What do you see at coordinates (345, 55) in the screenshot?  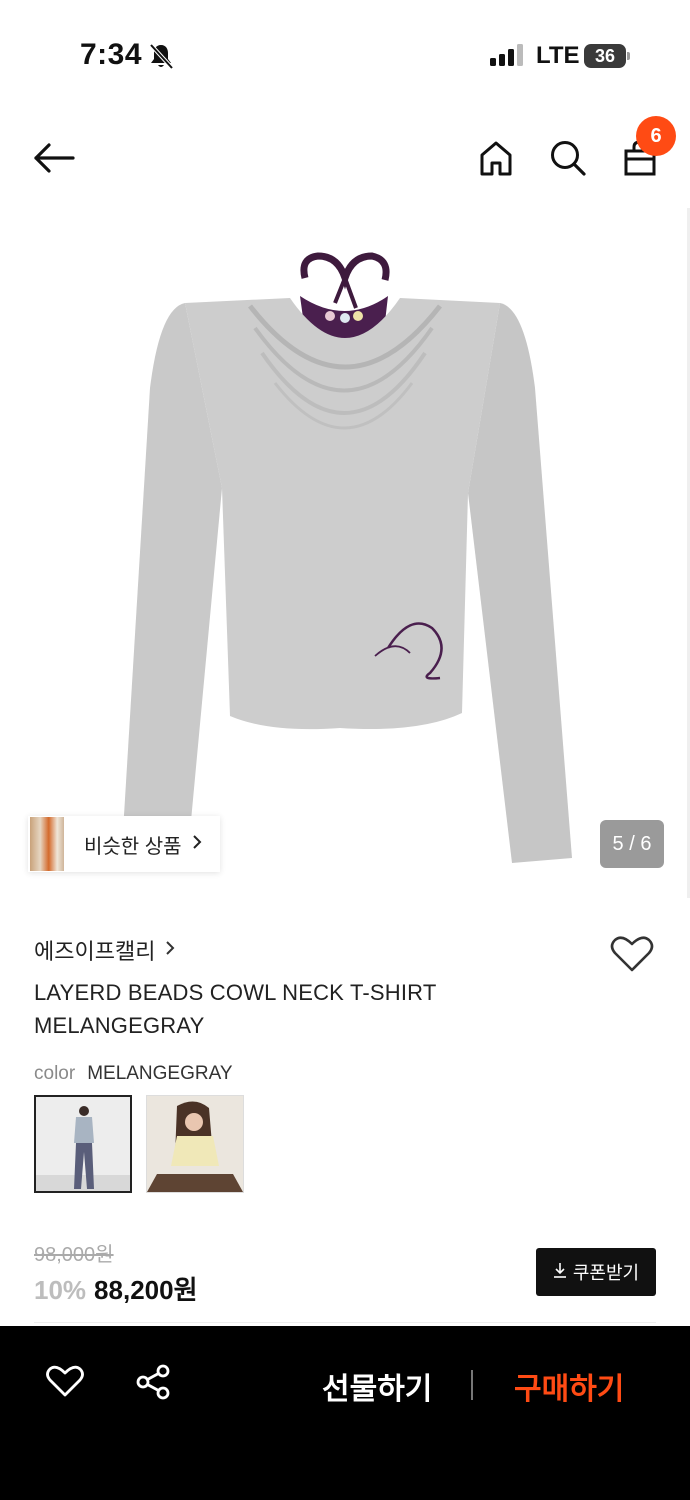 I see `status-bar: 7:34 LTE 36` at bounding box center [345, 55].